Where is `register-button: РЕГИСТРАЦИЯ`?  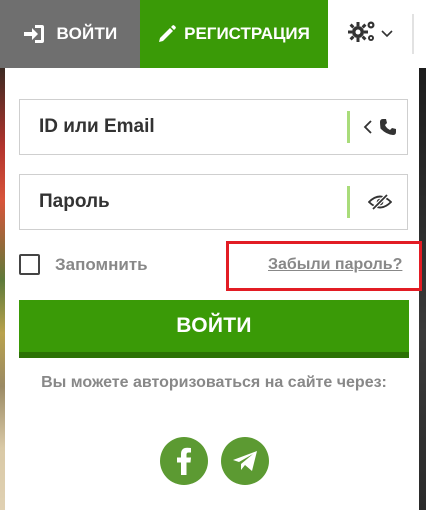
register-button: РЕГИСТРАЦИЯ is located at coordinates (234, 34).